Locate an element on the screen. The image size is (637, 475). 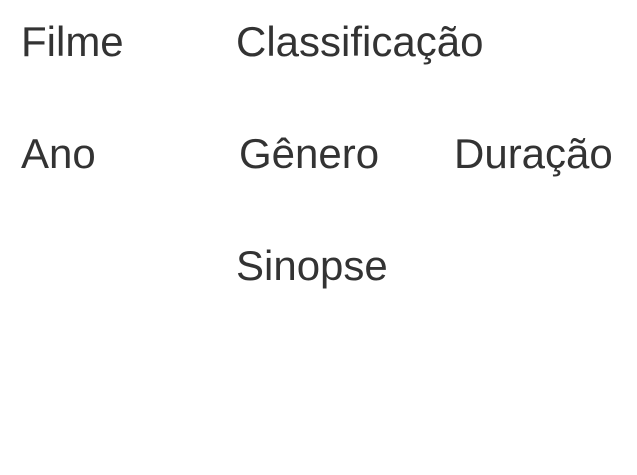
label-classificacao: Classificação is located at coordinates (360, 41).